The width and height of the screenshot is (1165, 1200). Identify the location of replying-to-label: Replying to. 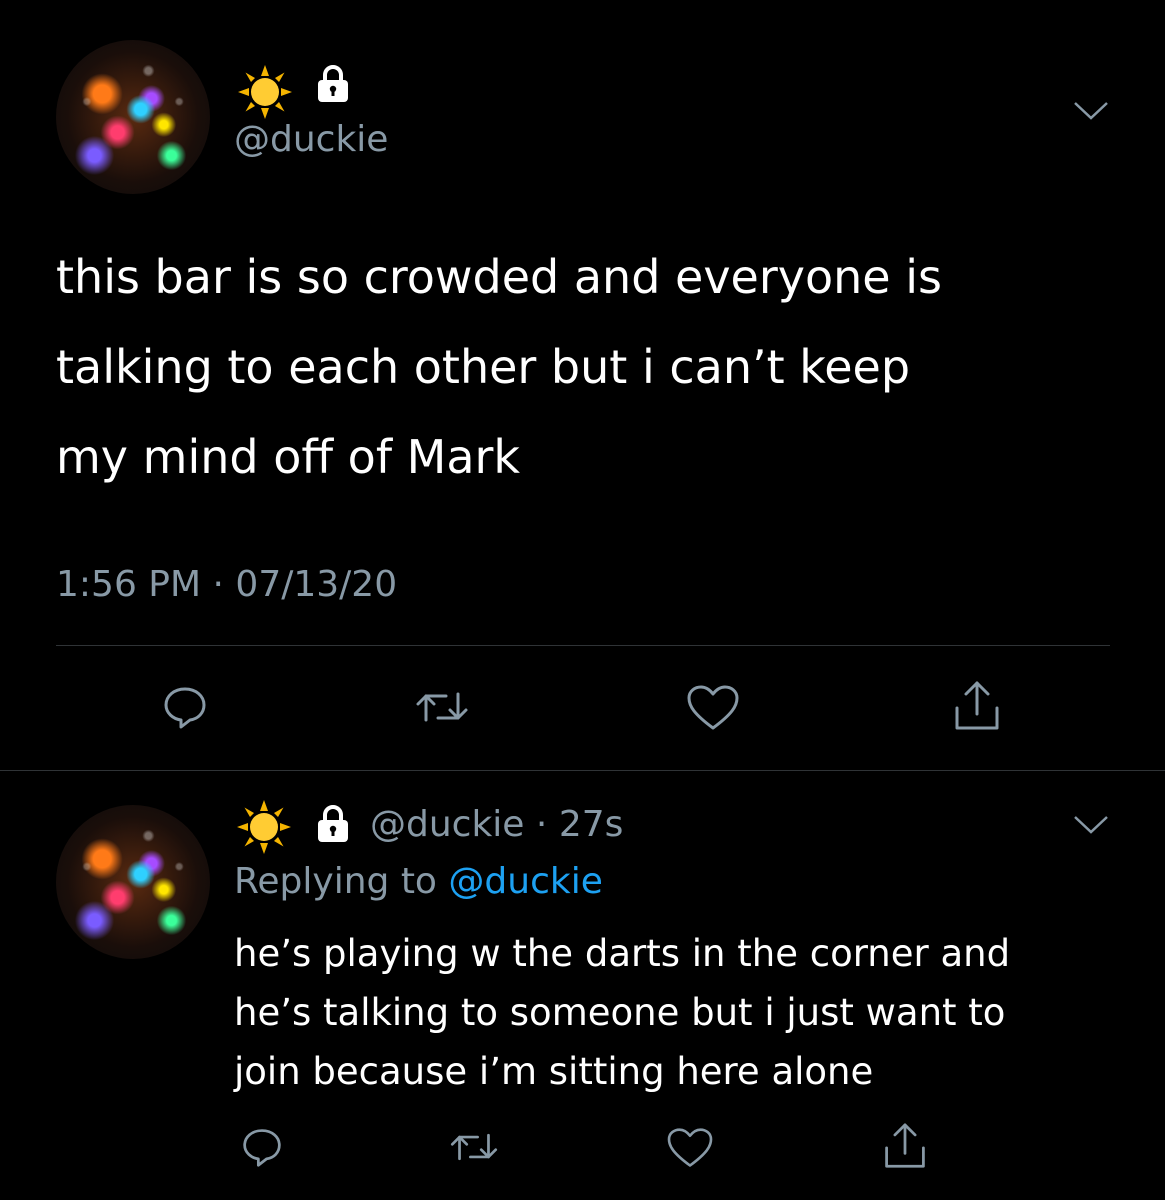
(335, 881).